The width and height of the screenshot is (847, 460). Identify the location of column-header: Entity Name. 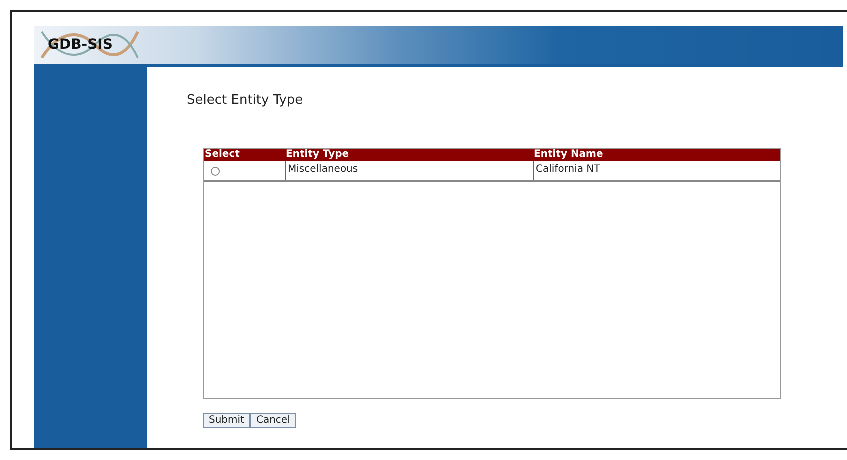
(568, 155).